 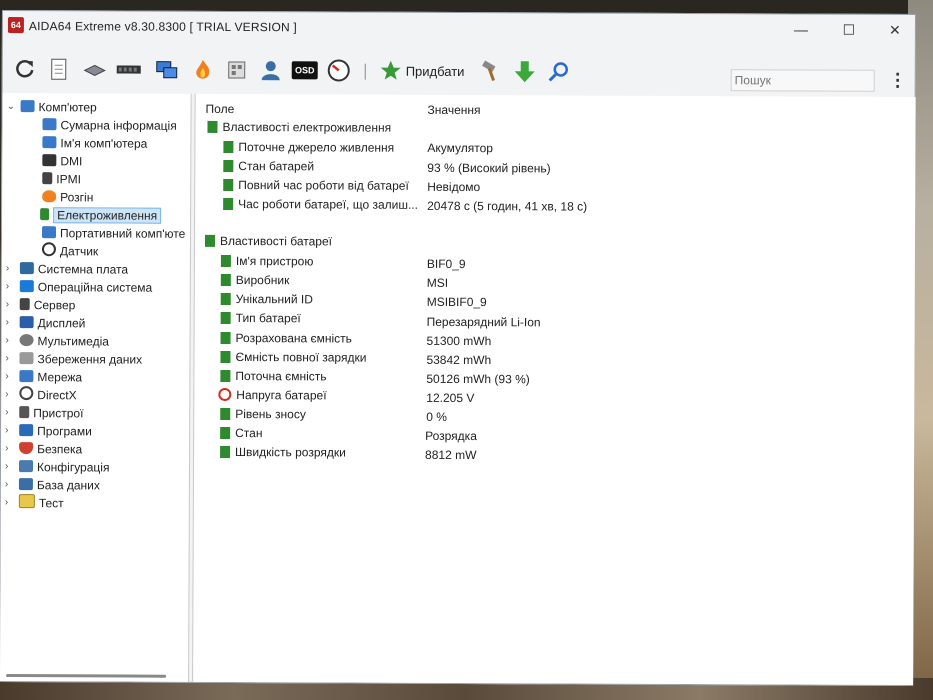 I want to click on tree-item-summary: Сумарна інформація, so click(x=109, y=125).